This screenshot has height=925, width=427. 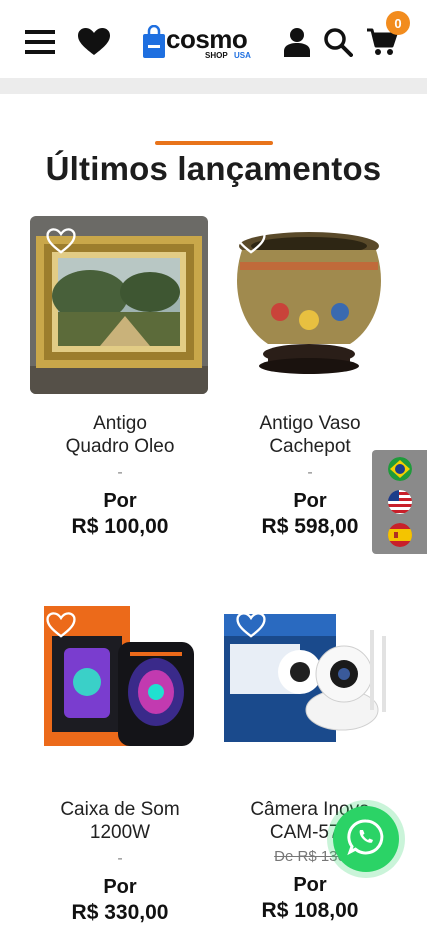 I want to click on language-switcher, so click(x=399, y=502).